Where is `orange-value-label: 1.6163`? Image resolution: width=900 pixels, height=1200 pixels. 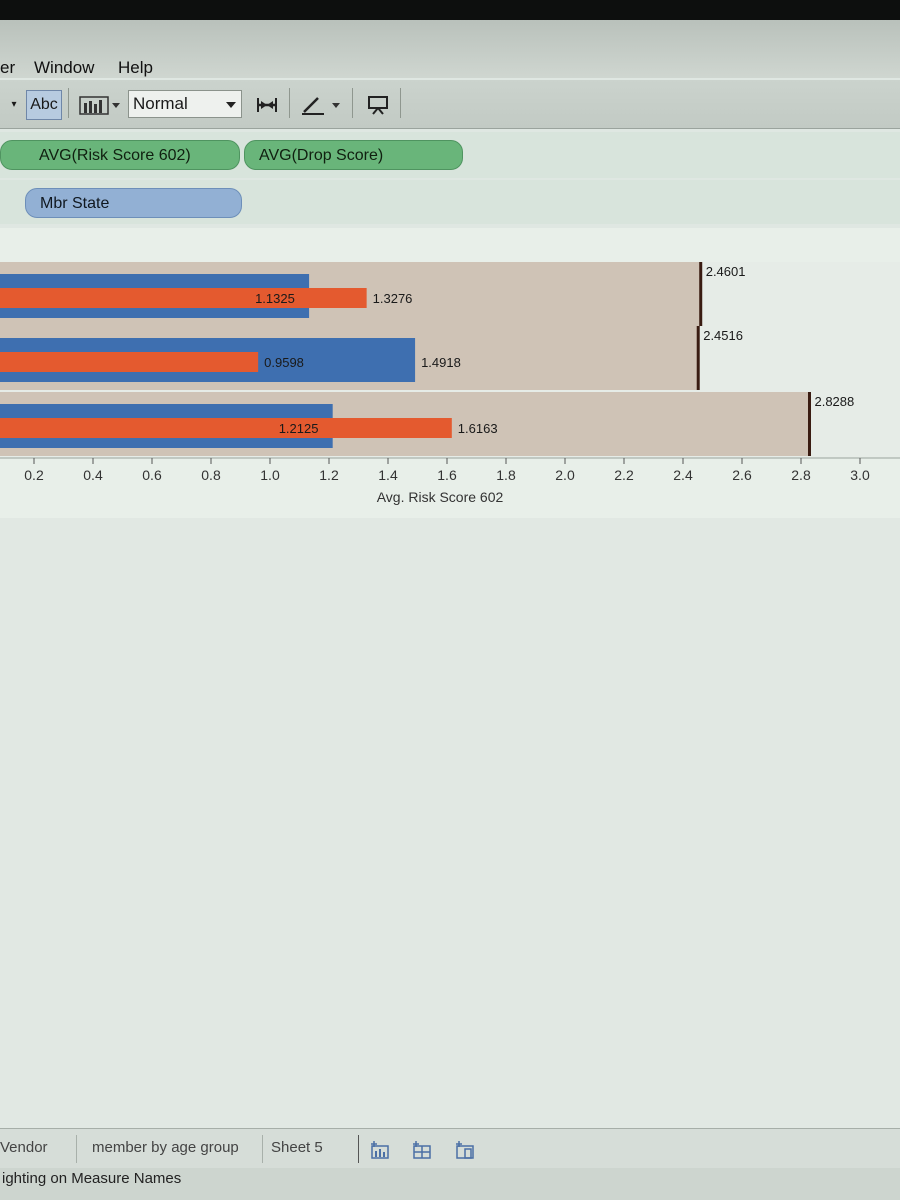
orange-value-label: 1.6163 is located at coordinates (478, 428).